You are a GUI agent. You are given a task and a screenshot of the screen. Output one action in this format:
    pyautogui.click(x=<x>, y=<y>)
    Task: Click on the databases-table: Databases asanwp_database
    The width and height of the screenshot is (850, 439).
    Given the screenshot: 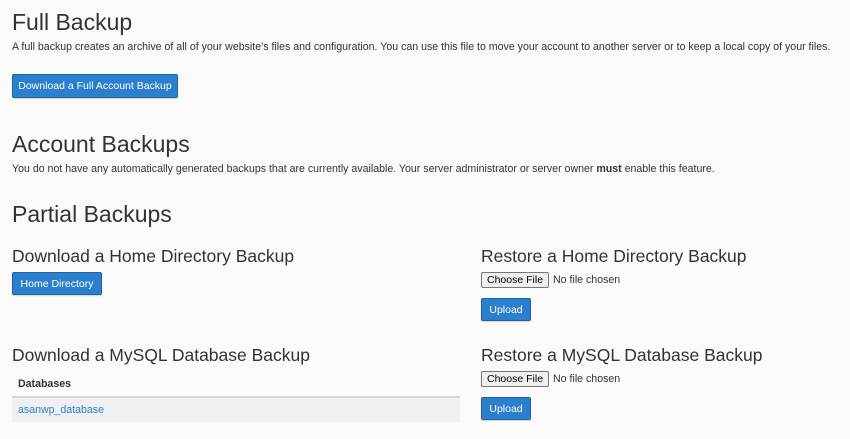 What is the action you would take?
    pyautogui.click(x=236, y=397)
    